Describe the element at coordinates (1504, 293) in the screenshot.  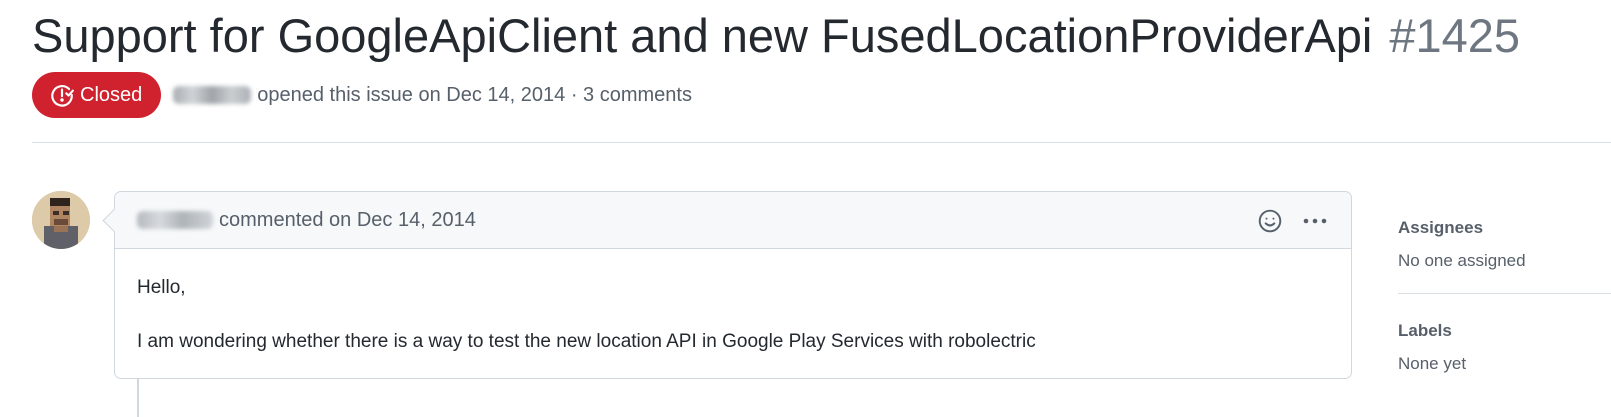
I see `sidebar-divider` at that location.